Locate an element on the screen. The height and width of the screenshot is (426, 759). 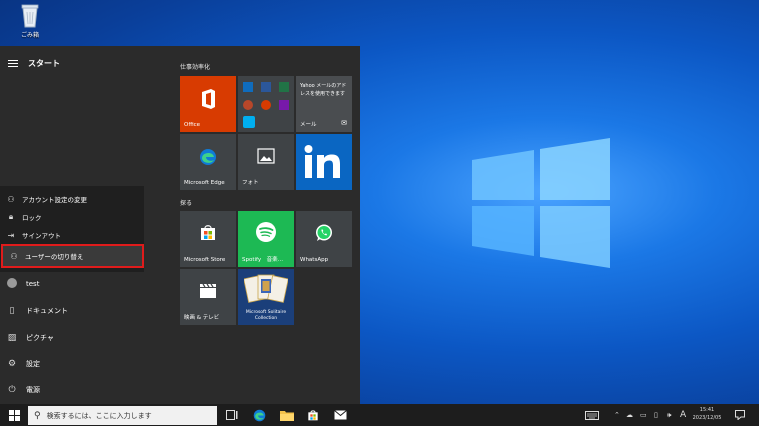
power-icon: ⏻ is located at coordinates (12, 390).